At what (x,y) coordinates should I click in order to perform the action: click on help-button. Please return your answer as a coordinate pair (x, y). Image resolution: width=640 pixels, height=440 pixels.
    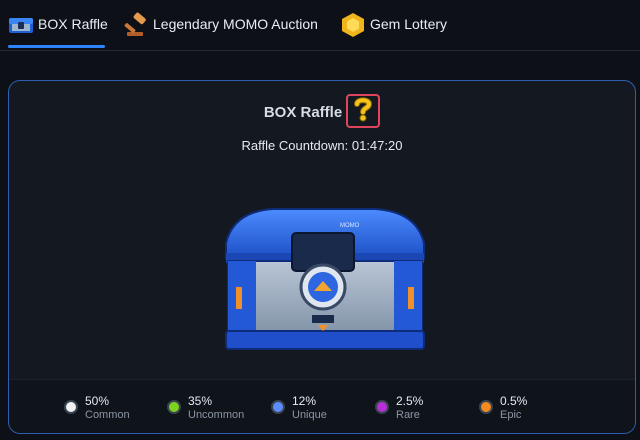
    Looking at the image, I should click on (363, 111).